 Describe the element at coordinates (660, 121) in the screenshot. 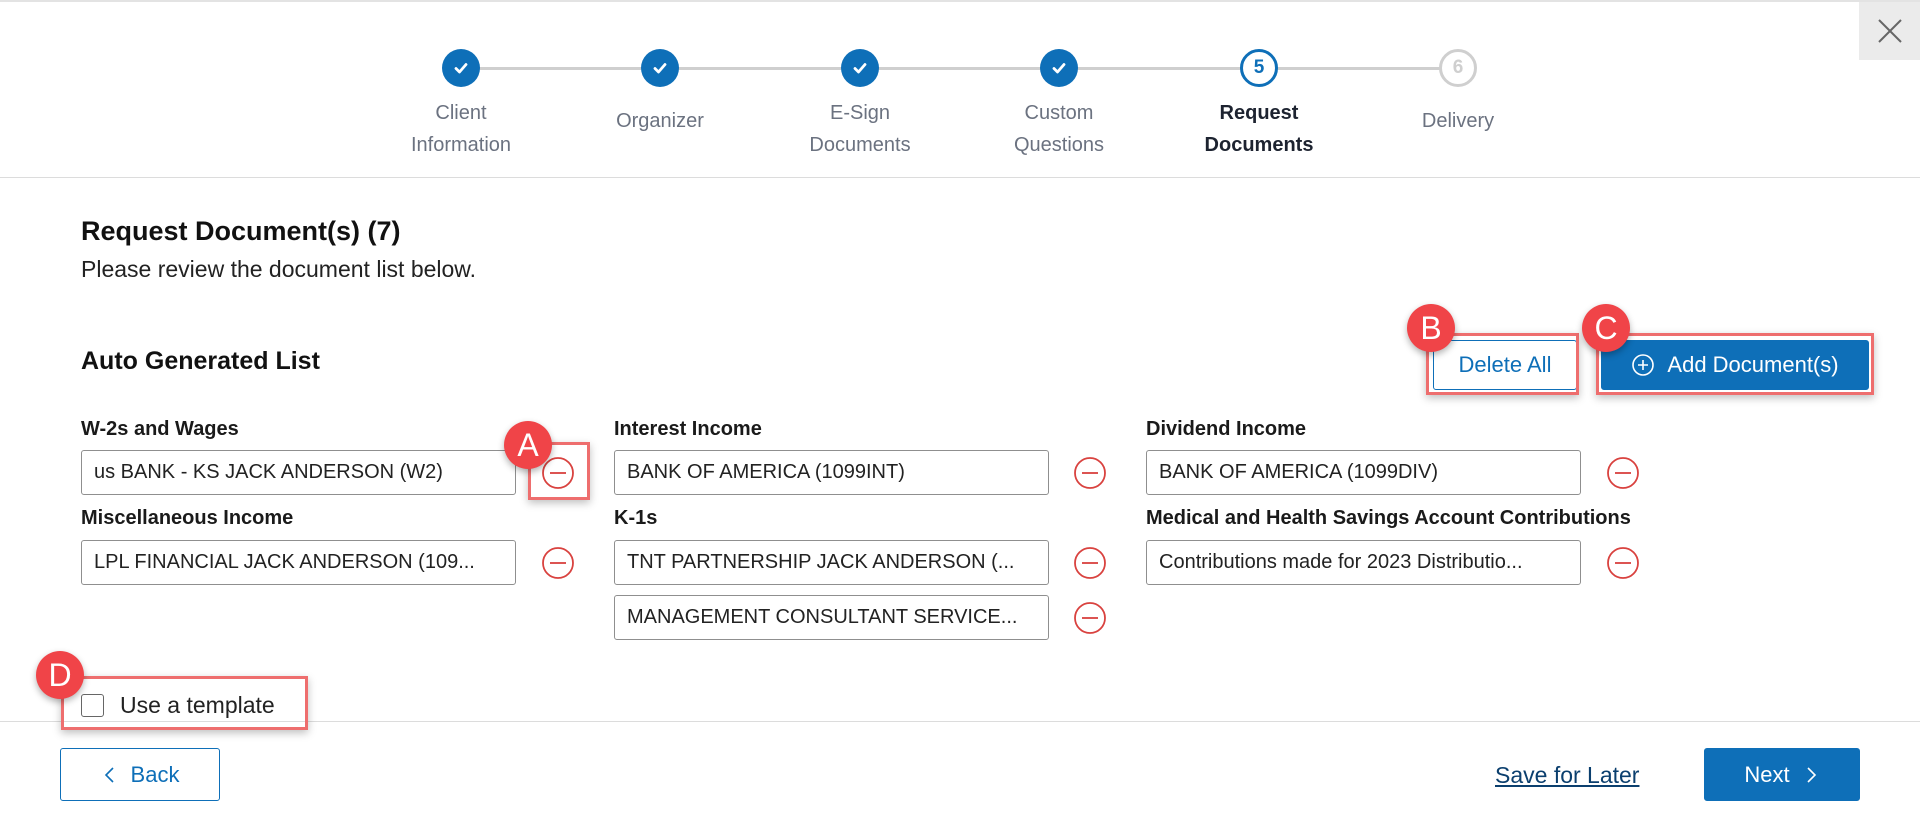

I see `step-label: Organizer` at that location.